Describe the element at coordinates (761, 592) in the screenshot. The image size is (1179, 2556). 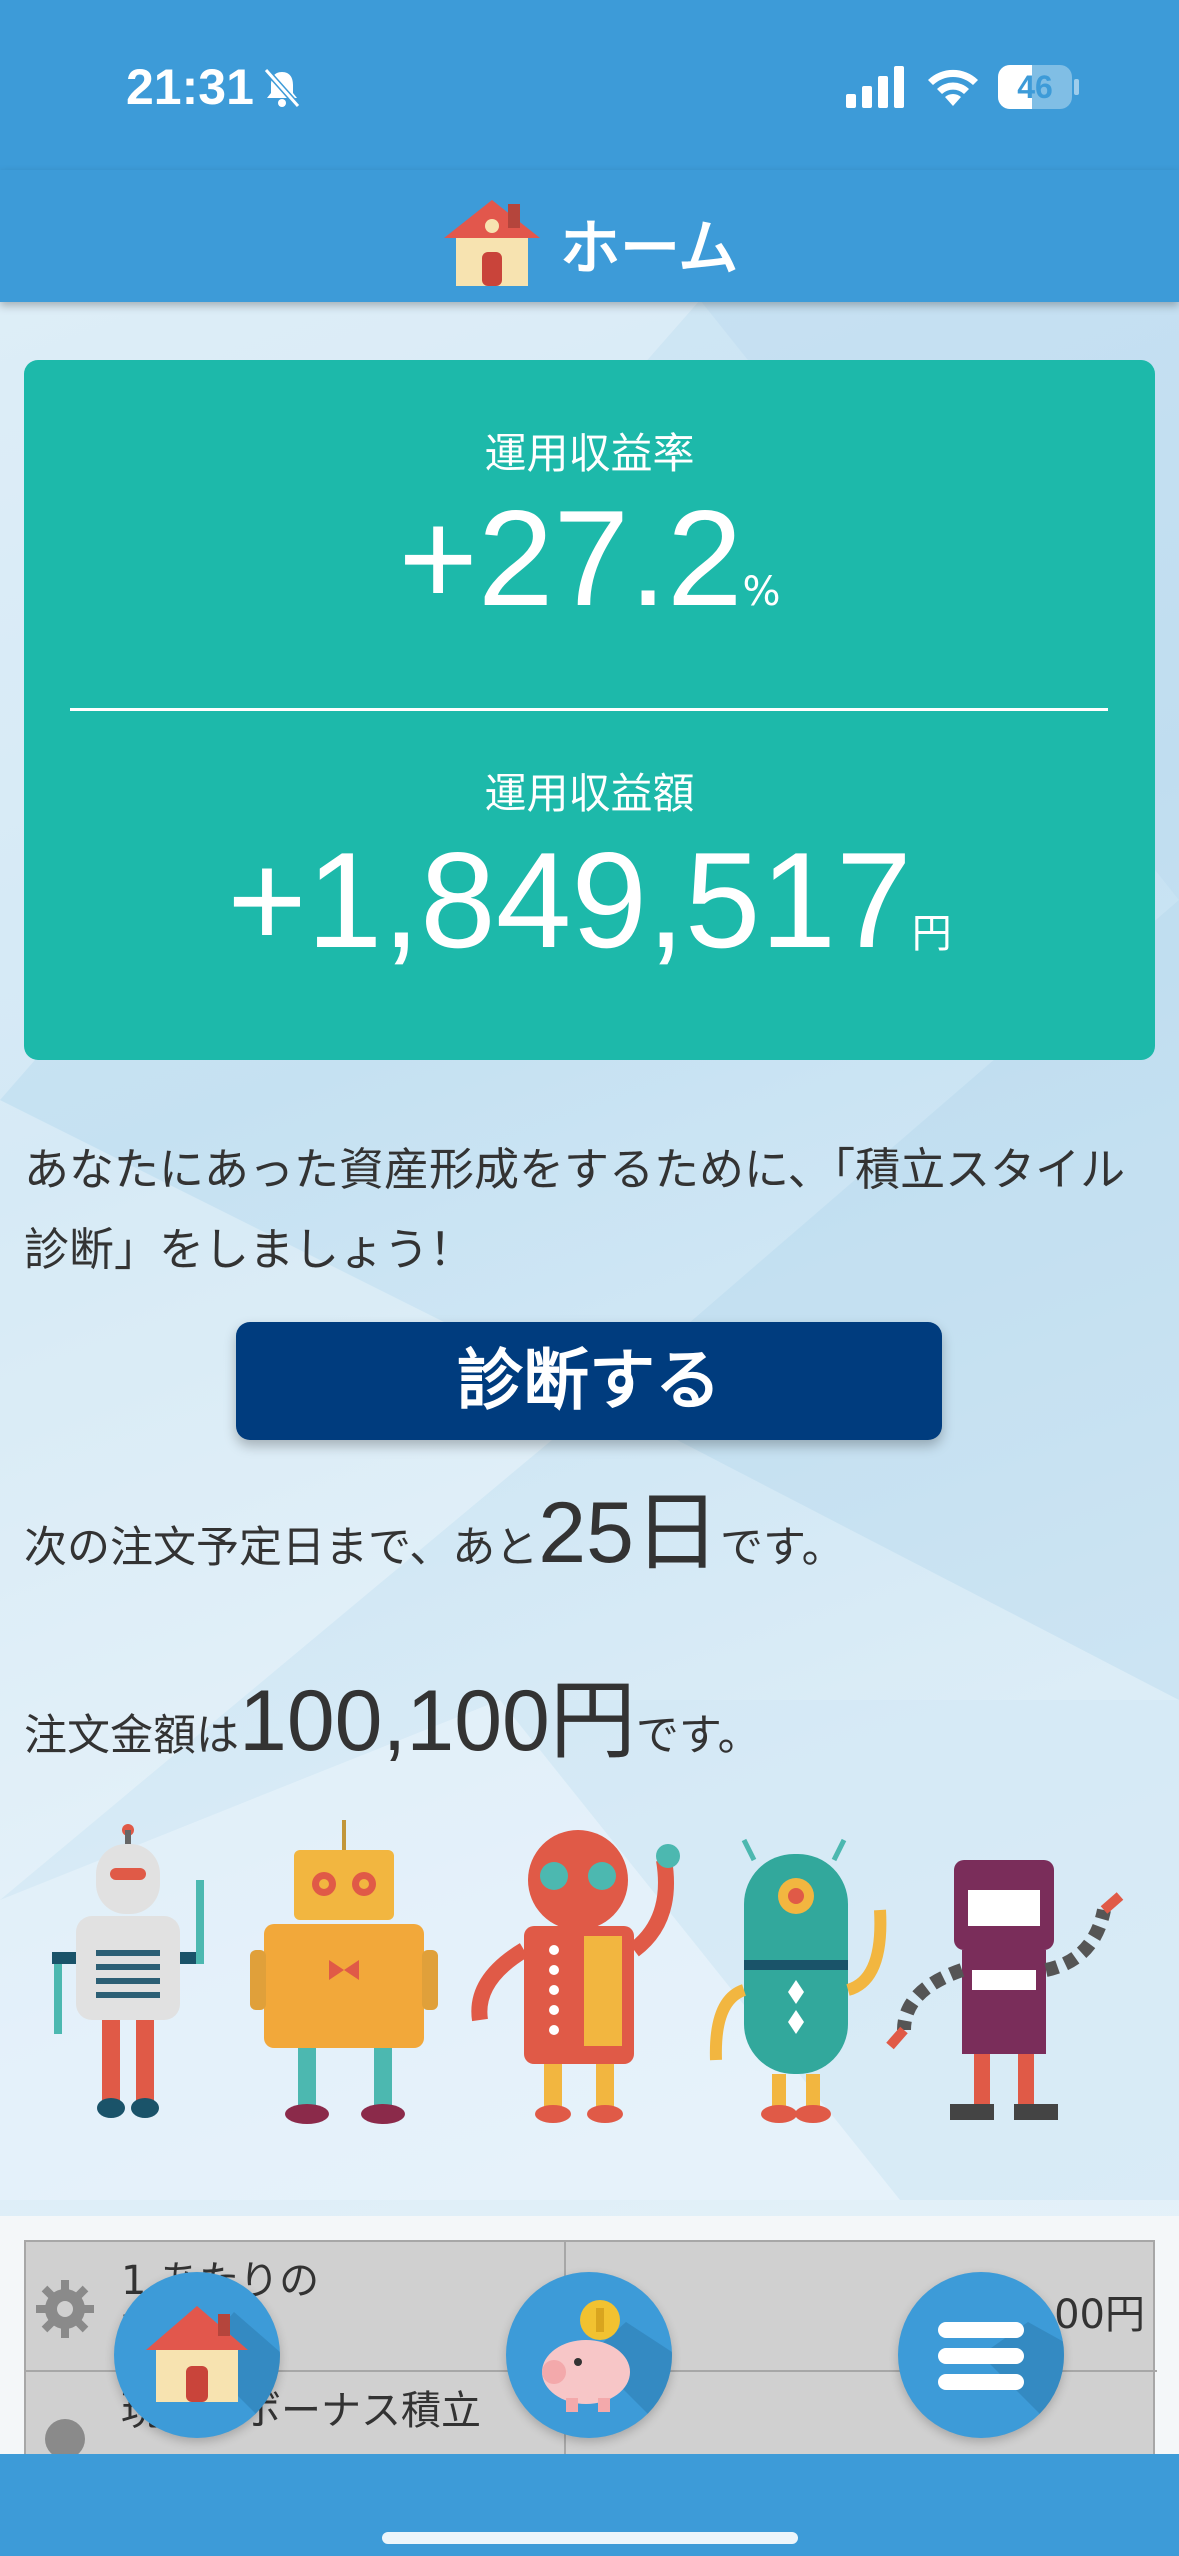
I see `return-rate-unit: %` at that location.